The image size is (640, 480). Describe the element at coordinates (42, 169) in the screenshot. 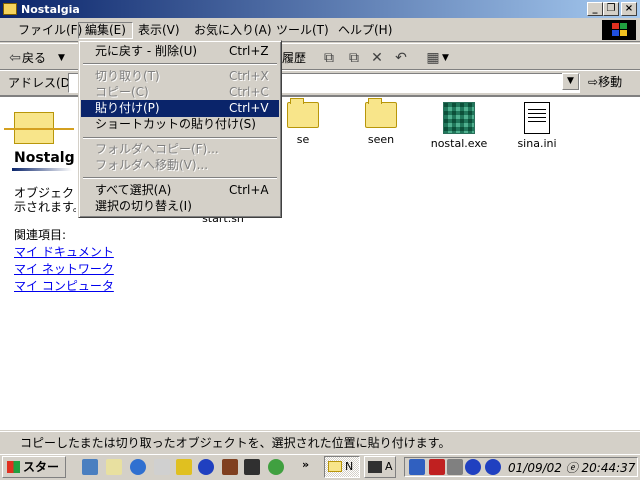

I see `heading-divider` at that location.